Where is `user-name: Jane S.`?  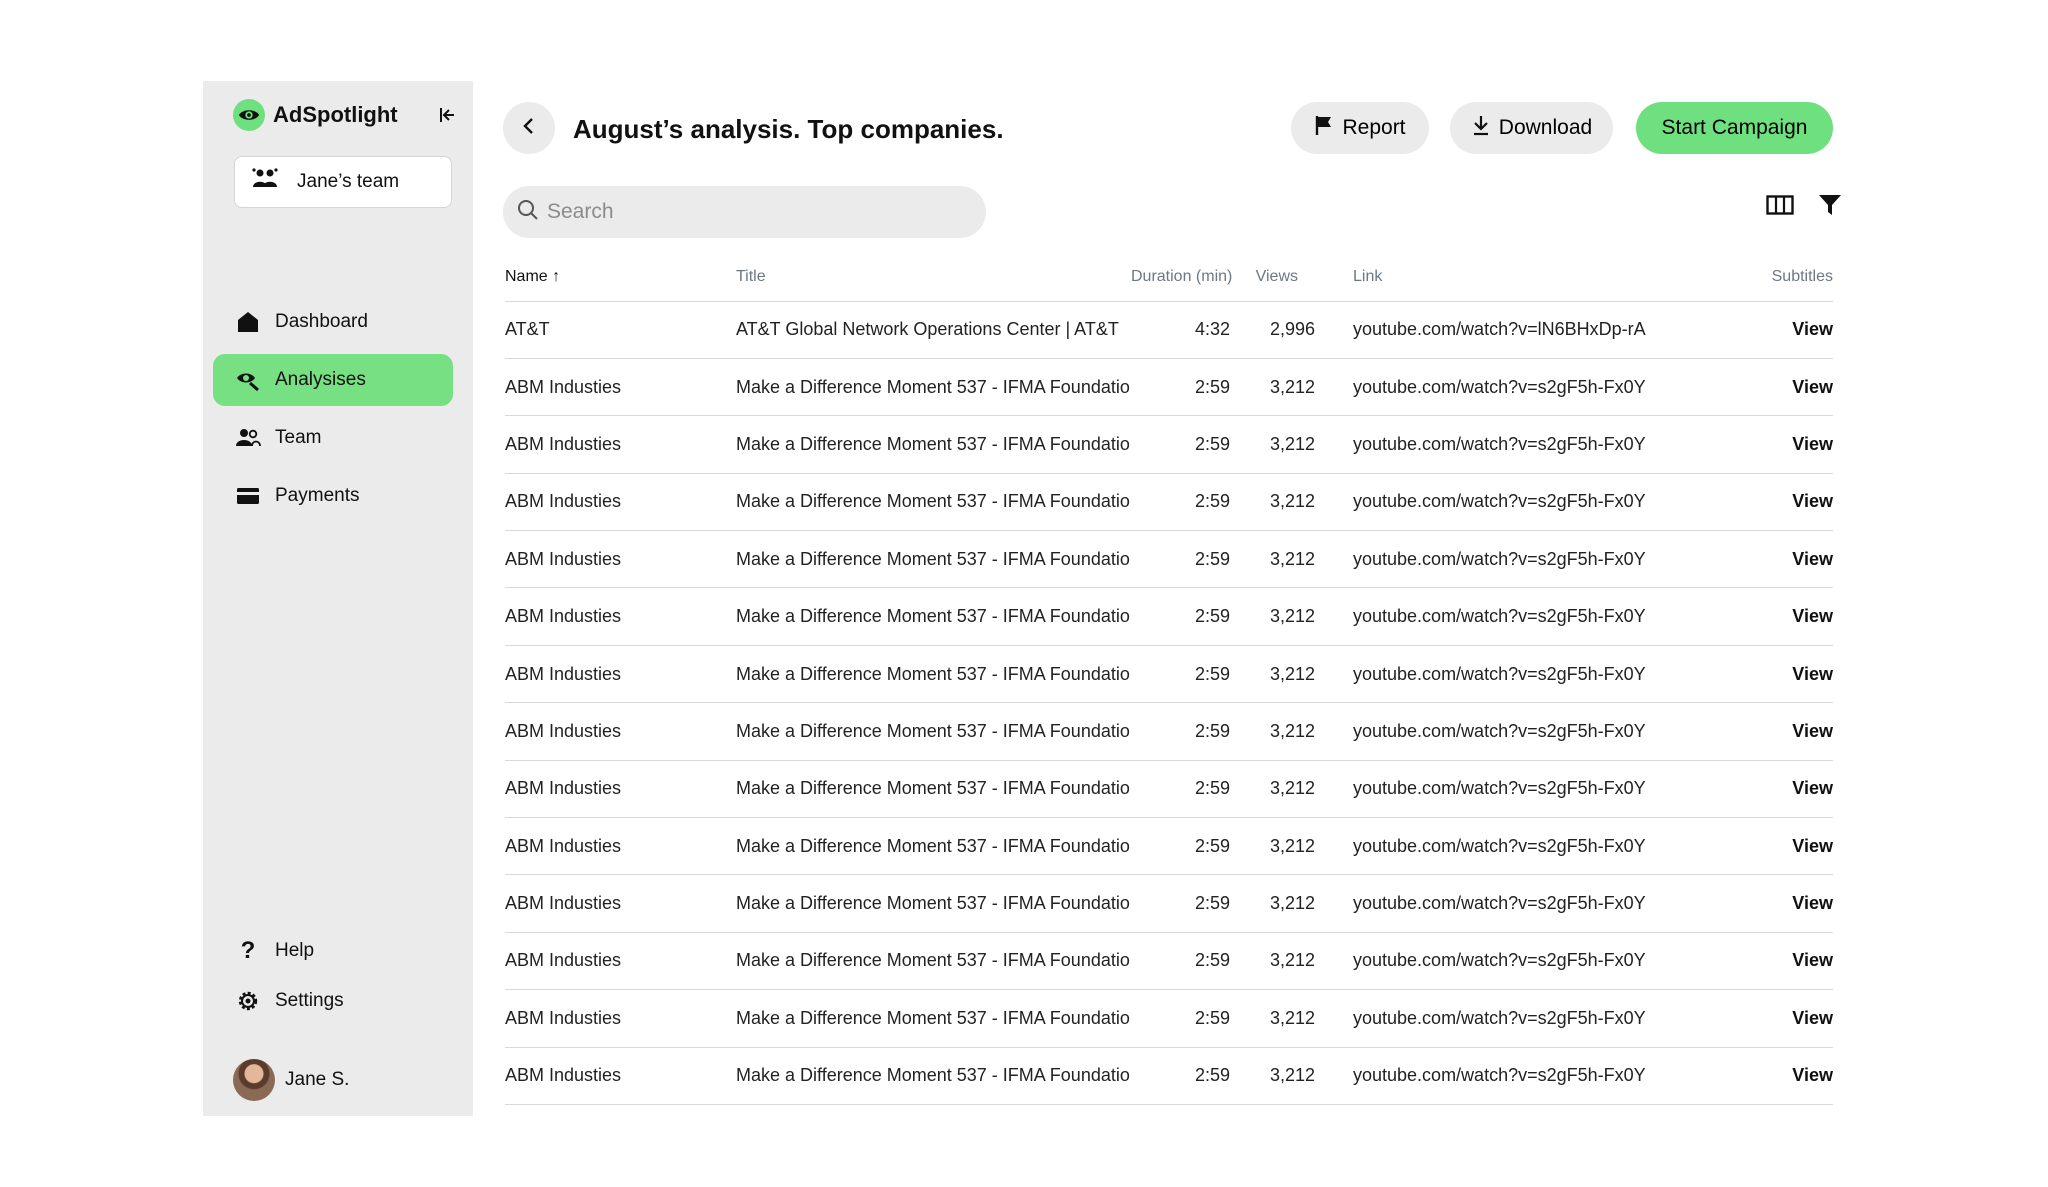
user-name: Jane S. is located at coordinates (317, 1079).